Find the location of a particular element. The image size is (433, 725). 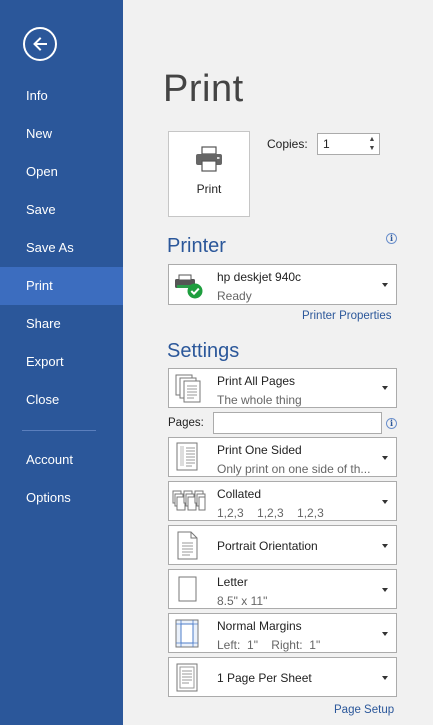

sidebar-item-account: Account is located at coordinates (61, 460).